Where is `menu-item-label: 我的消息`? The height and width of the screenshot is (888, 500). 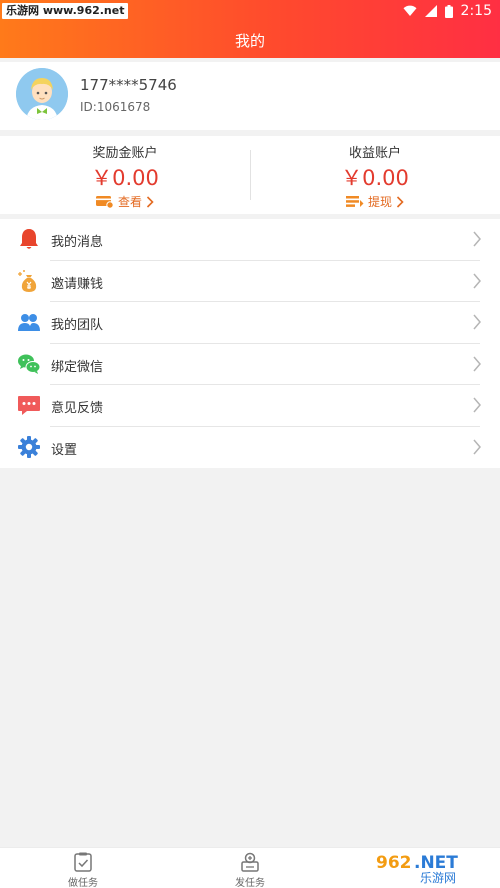 menu-item-label: 我的消息 is located at coordinates (77, 242).